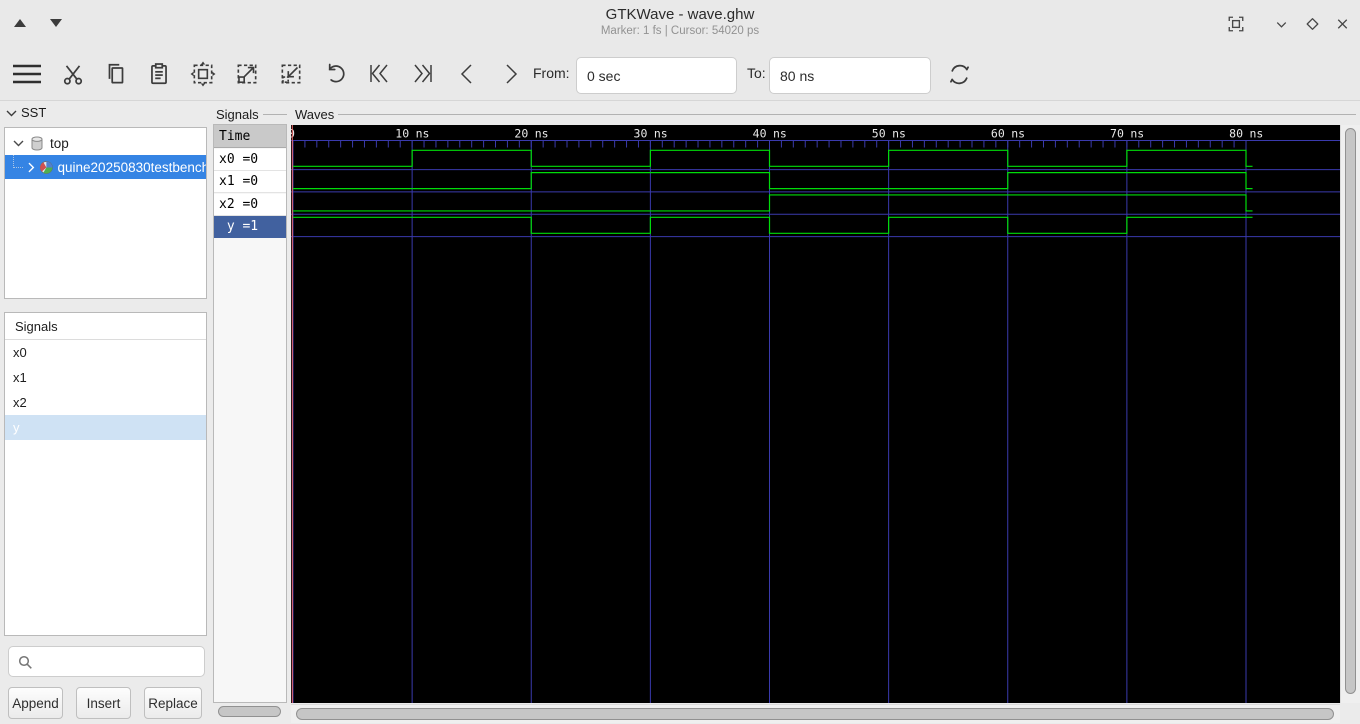 The width and height of the screenshot is (1360, 724). What do you see at coordinates (1350, 411) in the screenshot?
I see `wave-vscrollbar-thumb` at bounding box center [1350, 411].